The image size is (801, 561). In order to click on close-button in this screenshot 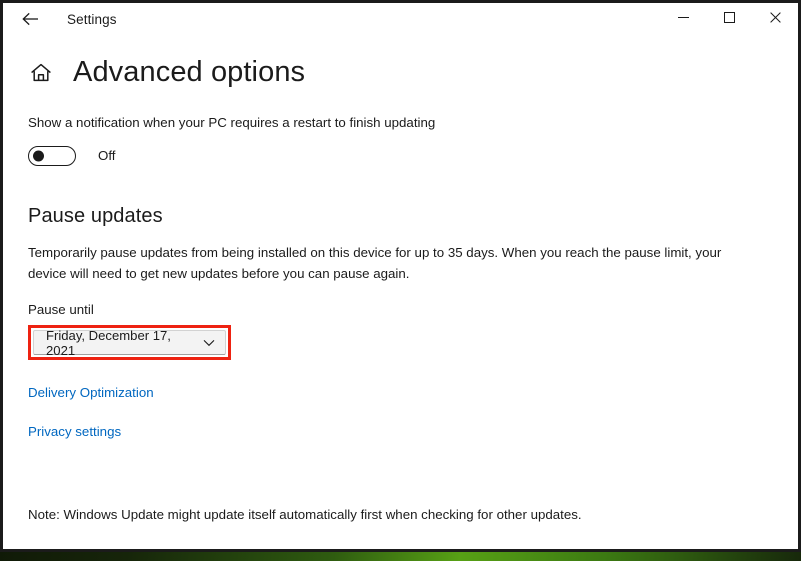, I will do `click(775, 19)`.